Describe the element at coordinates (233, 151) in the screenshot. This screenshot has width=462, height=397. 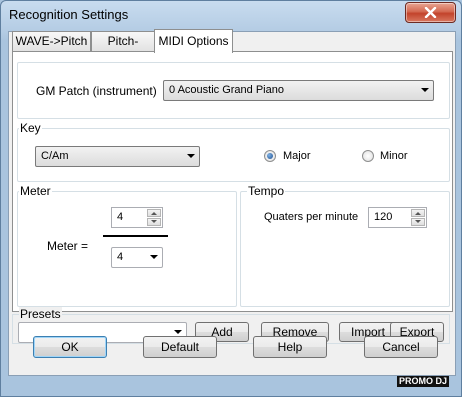
I see `key-group: Key C/Am Major Minor` at that location.